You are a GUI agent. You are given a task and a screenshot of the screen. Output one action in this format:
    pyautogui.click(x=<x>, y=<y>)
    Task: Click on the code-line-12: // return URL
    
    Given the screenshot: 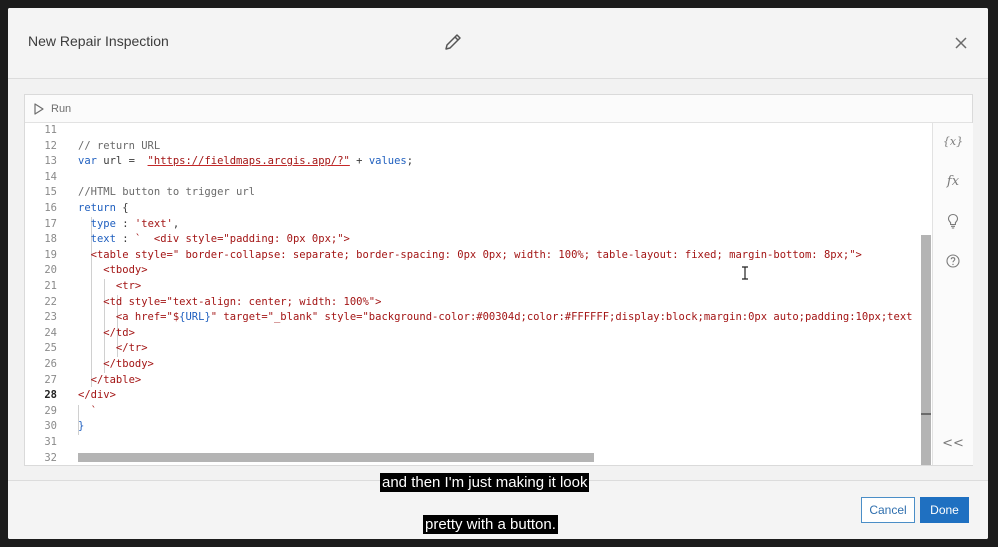 What is the action you would take?
    pyautogui.click(x=119, y=145)
    